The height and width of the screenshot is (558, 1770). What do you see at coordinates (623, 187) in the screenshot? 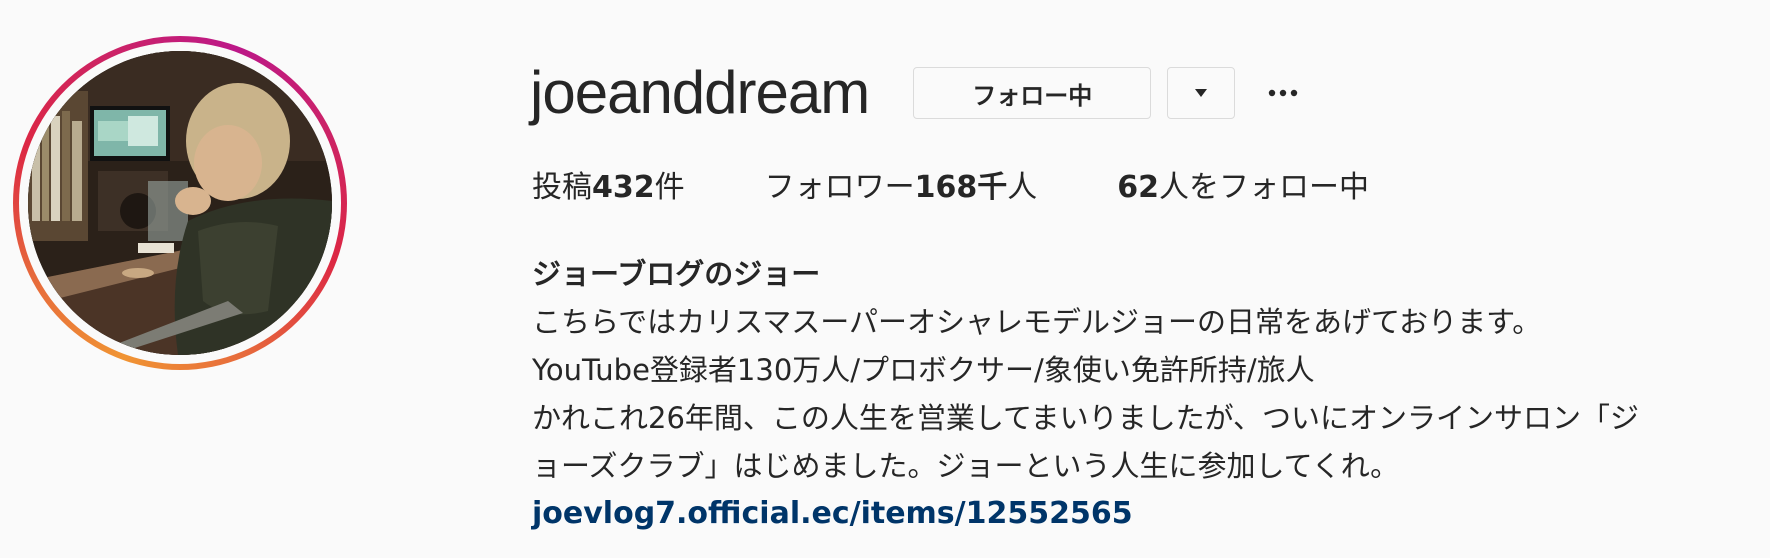
I see `posts-count: 432` at bounding box center [623, 187].